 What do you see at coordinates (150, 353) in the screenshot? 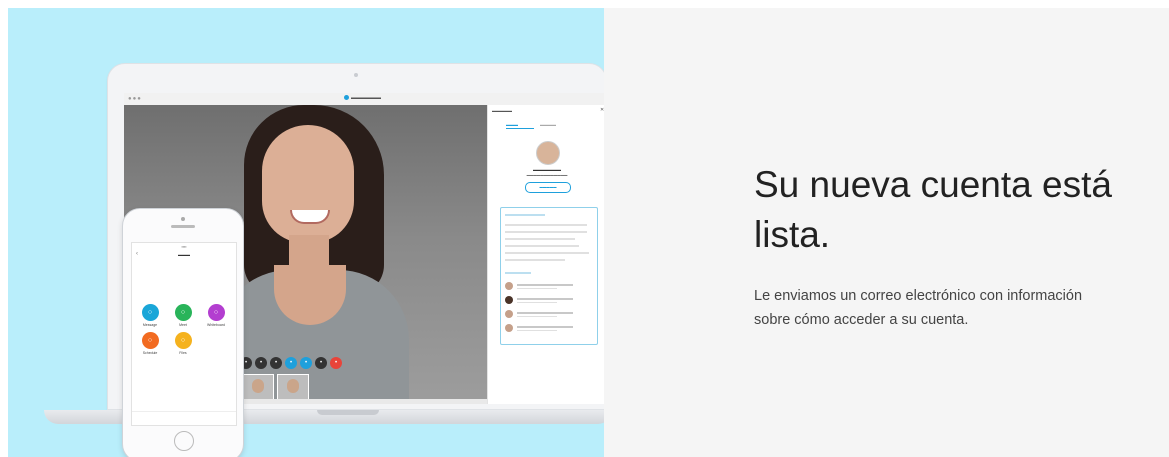
I see `phone-app-label: Schedule` at bounding box center [150, 353].